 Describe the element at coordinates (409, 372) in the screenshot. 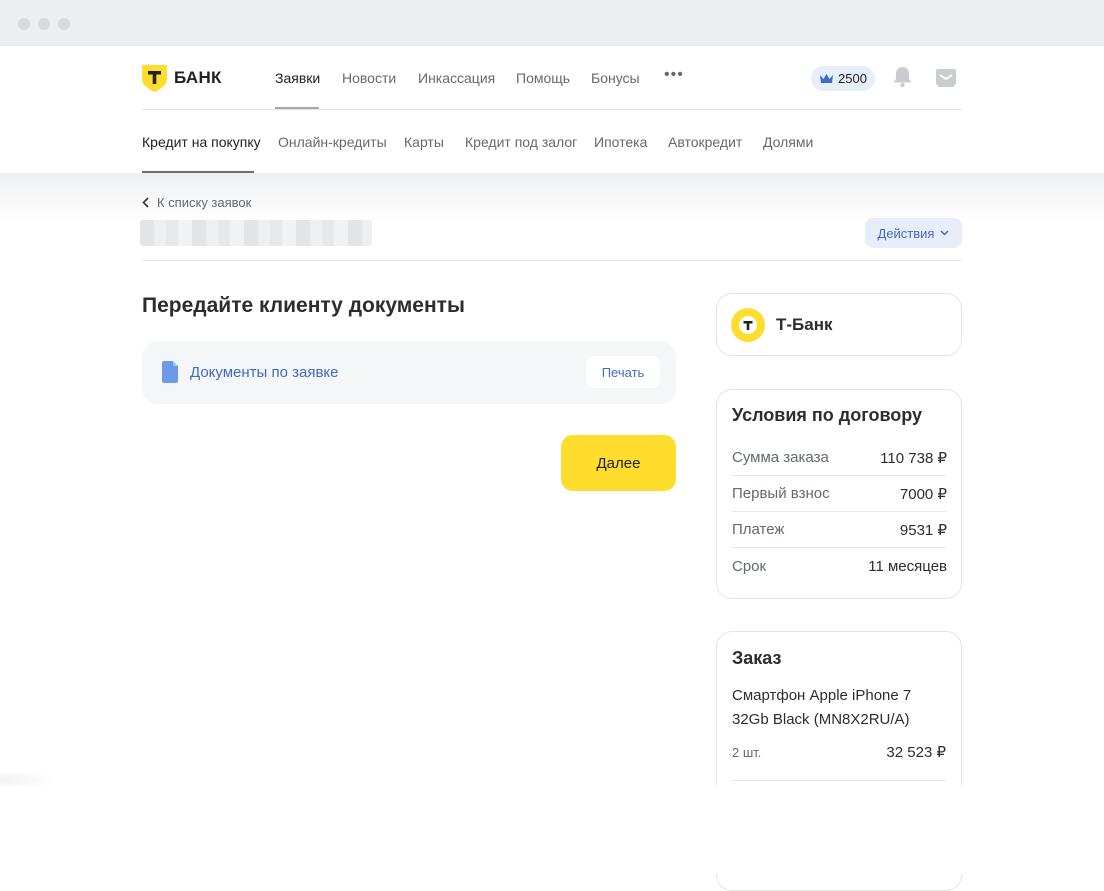

I see `documents-card: Документы по заявке Печать` at that location.